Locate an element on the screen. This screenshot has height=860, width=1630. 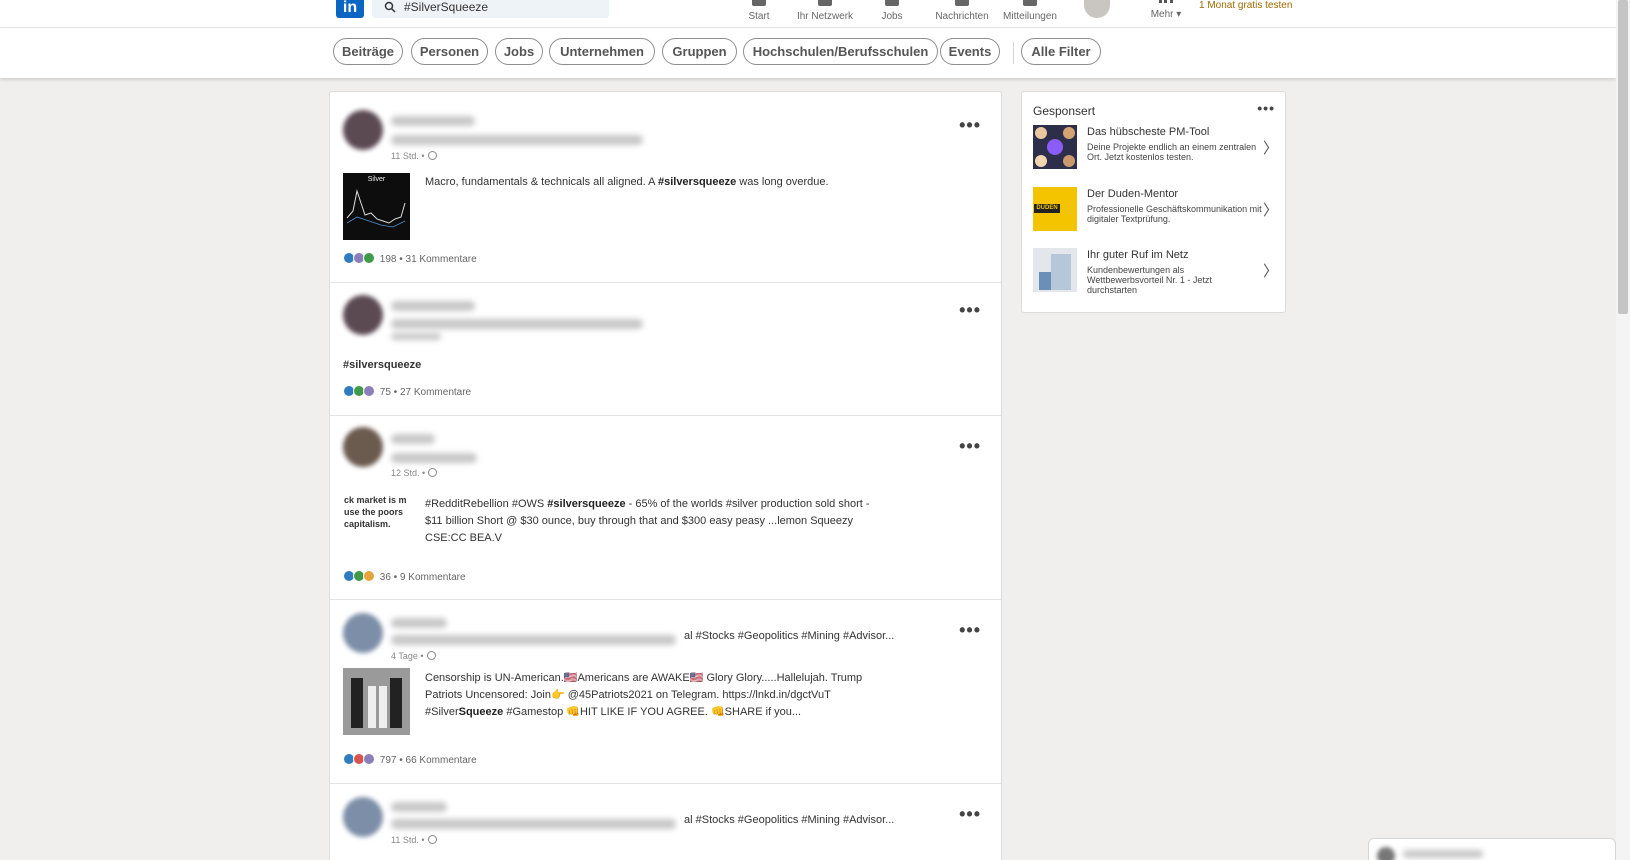
search-bar is located at coordinates (490, 9).